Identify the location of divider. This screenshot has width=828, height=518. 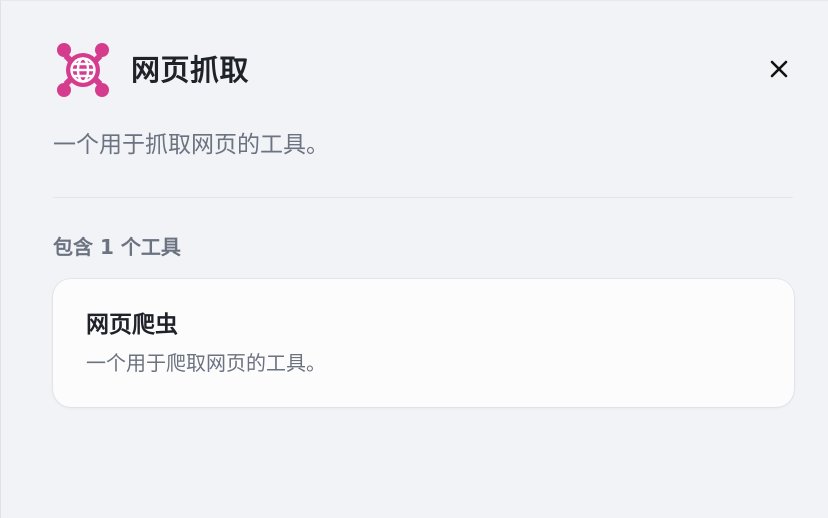
(423, 197).